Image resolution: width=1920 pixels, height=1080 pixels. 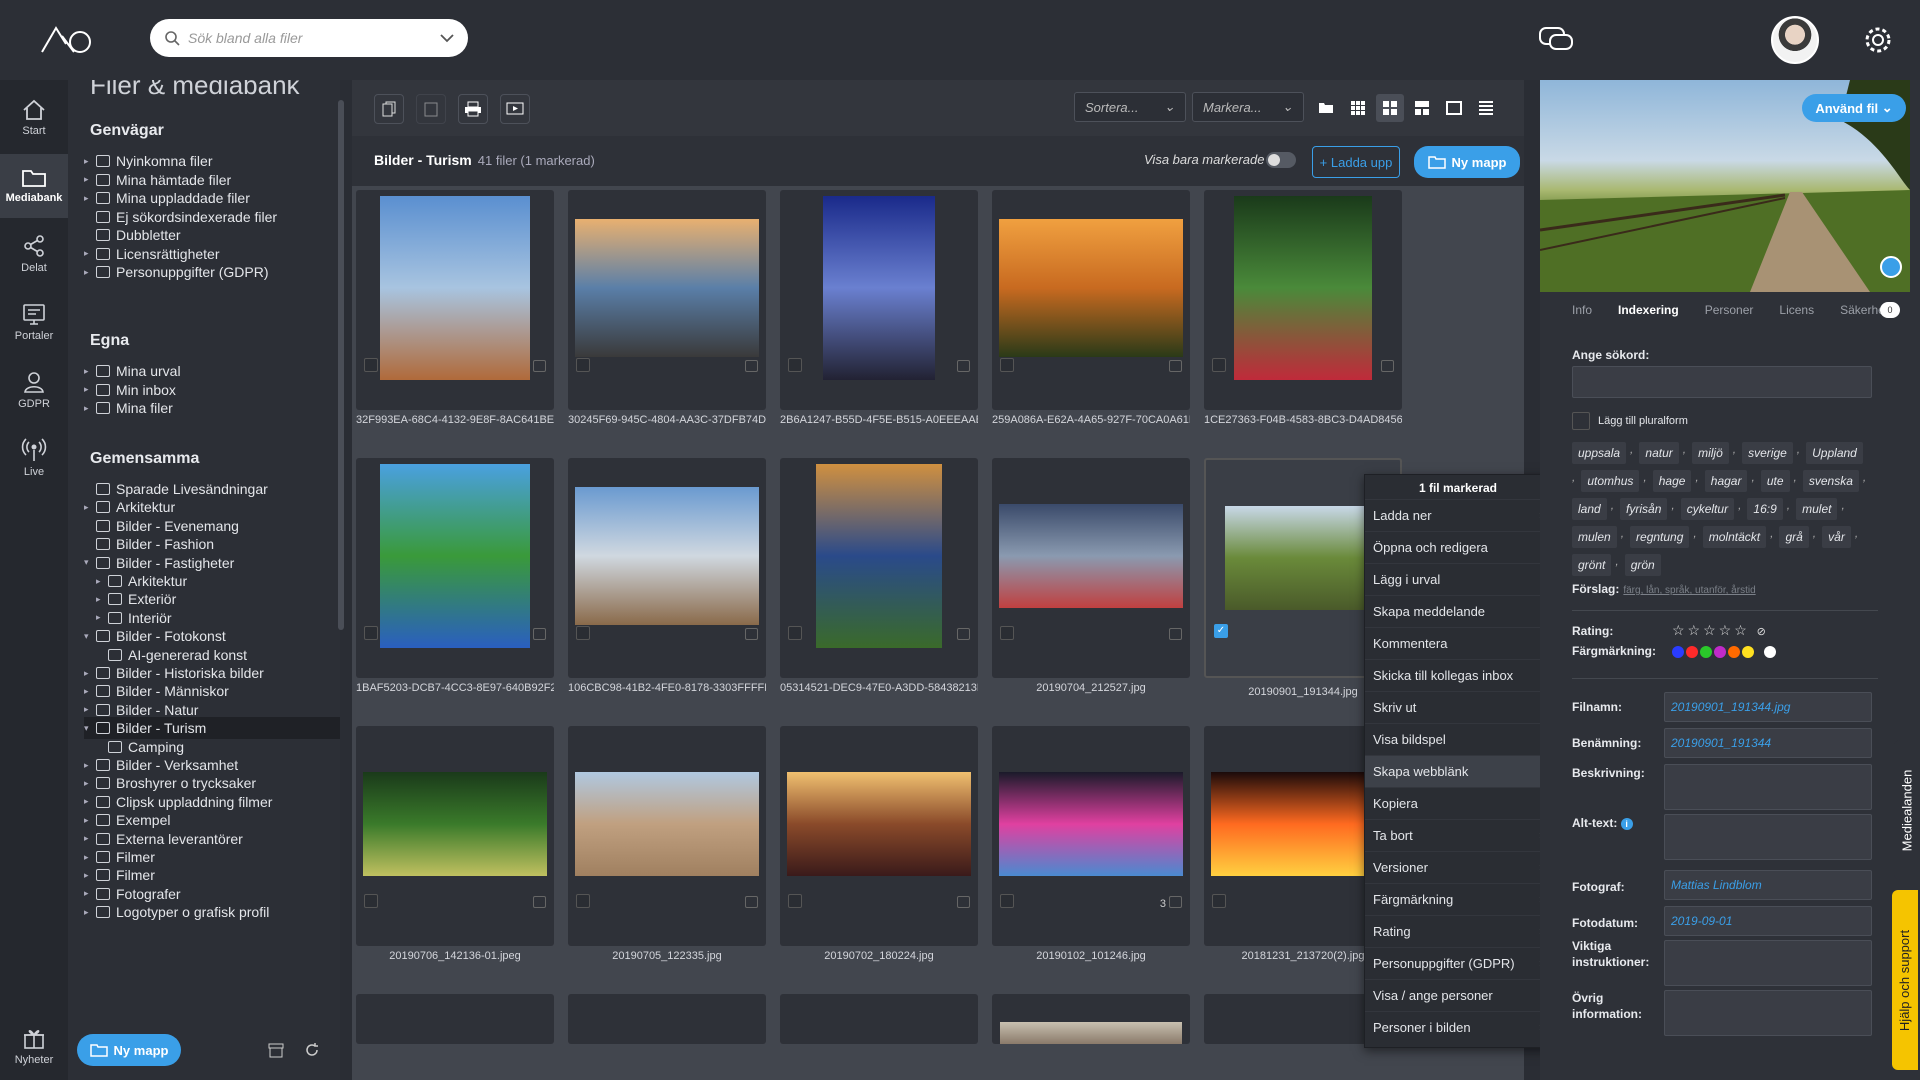 I want to click on sort-select: Sortera... ⌄, so click(x=1130, y=107).